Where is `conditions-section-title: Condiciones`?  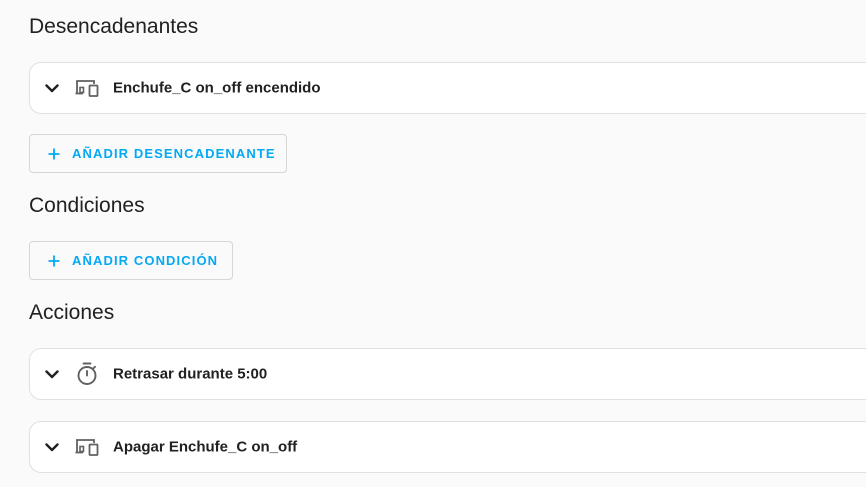 conditions-section-title: Condiciones is located at coordinates (87, 205).